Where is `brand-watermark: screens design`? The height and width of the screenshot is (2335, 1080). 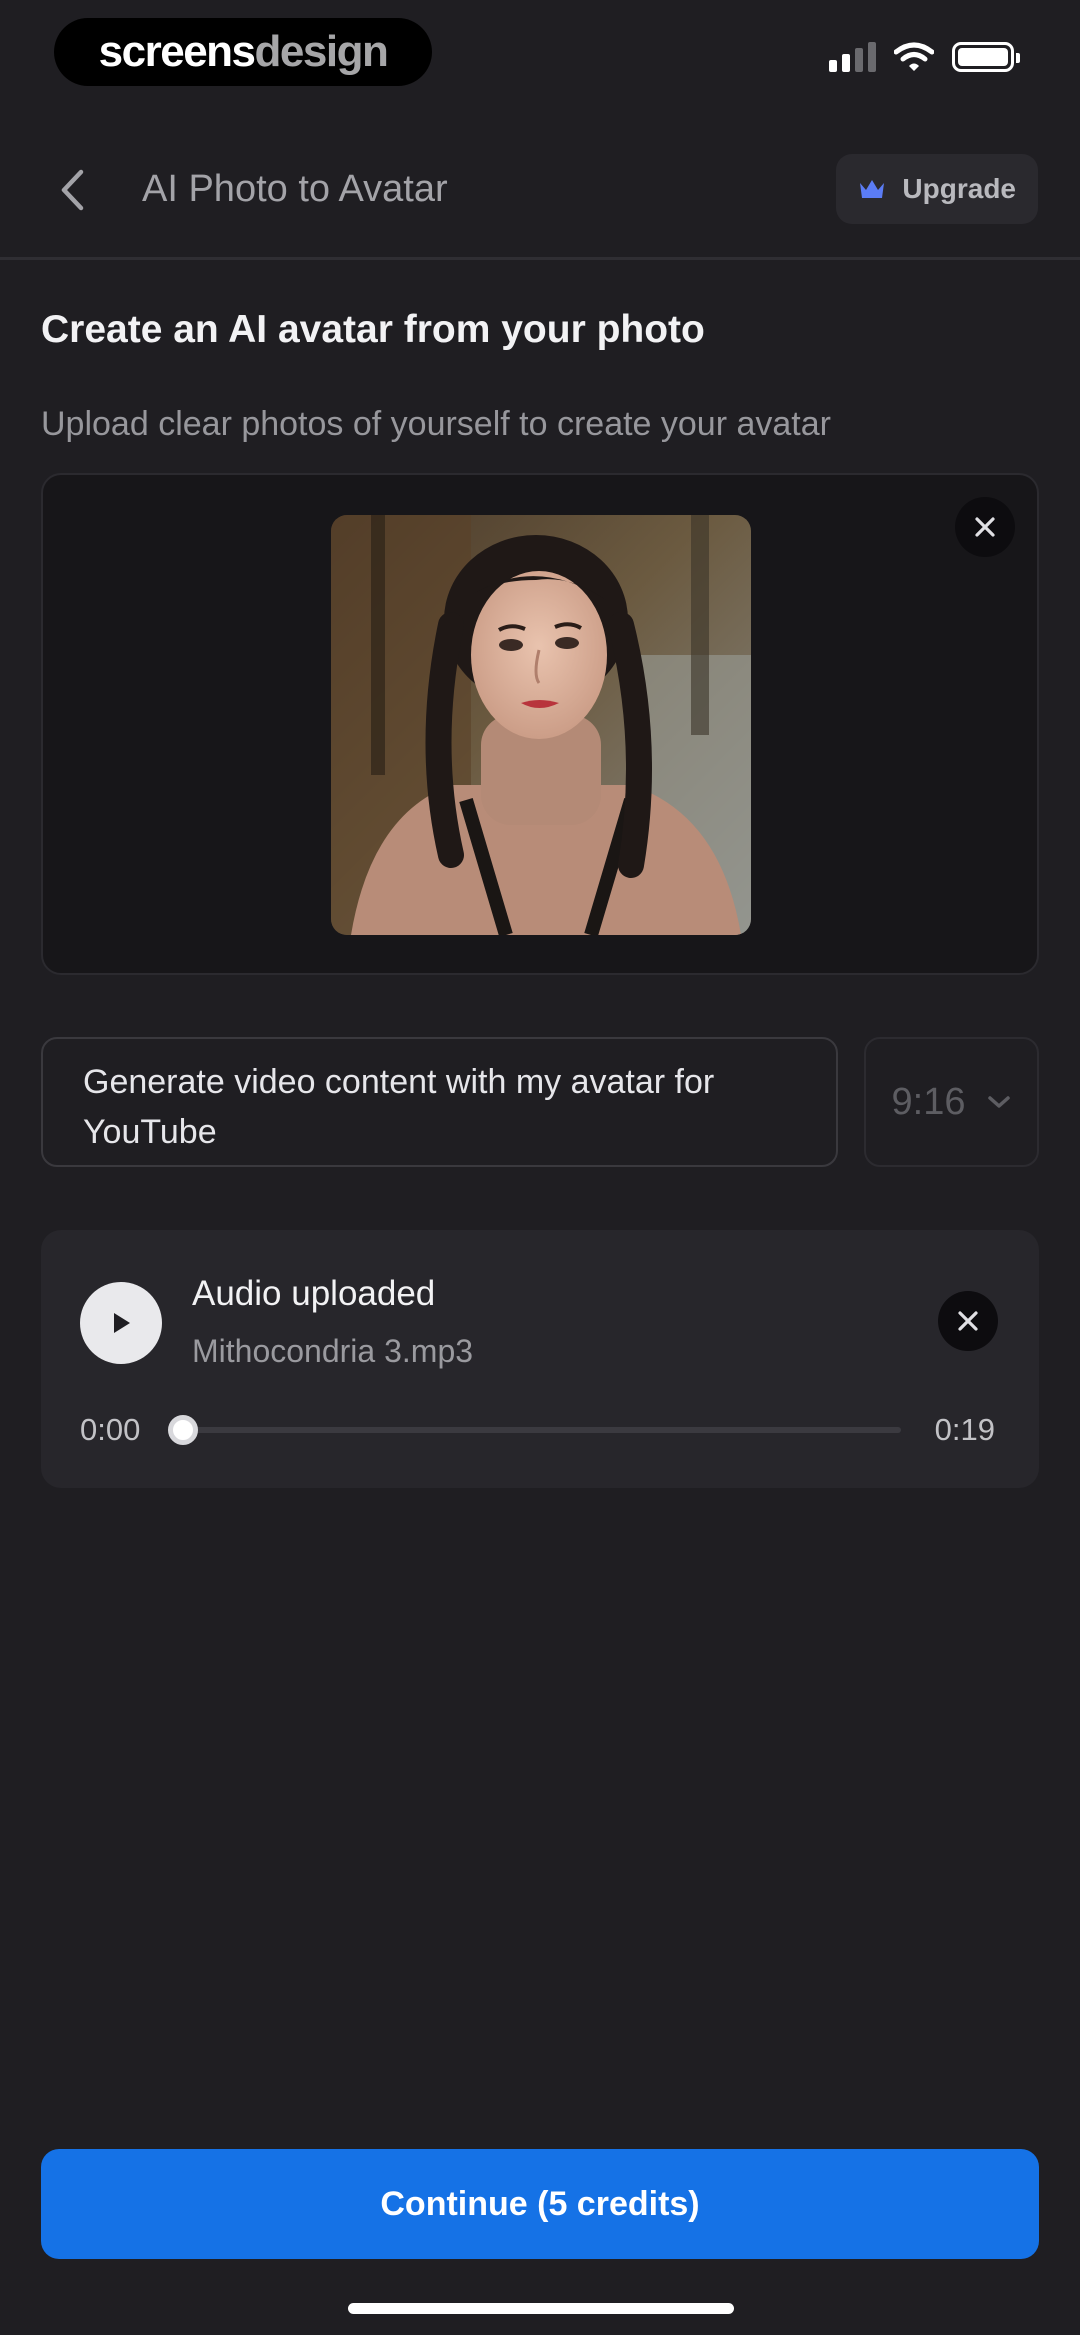
brand-watermark: screens design is located at coordinates (243, 52).